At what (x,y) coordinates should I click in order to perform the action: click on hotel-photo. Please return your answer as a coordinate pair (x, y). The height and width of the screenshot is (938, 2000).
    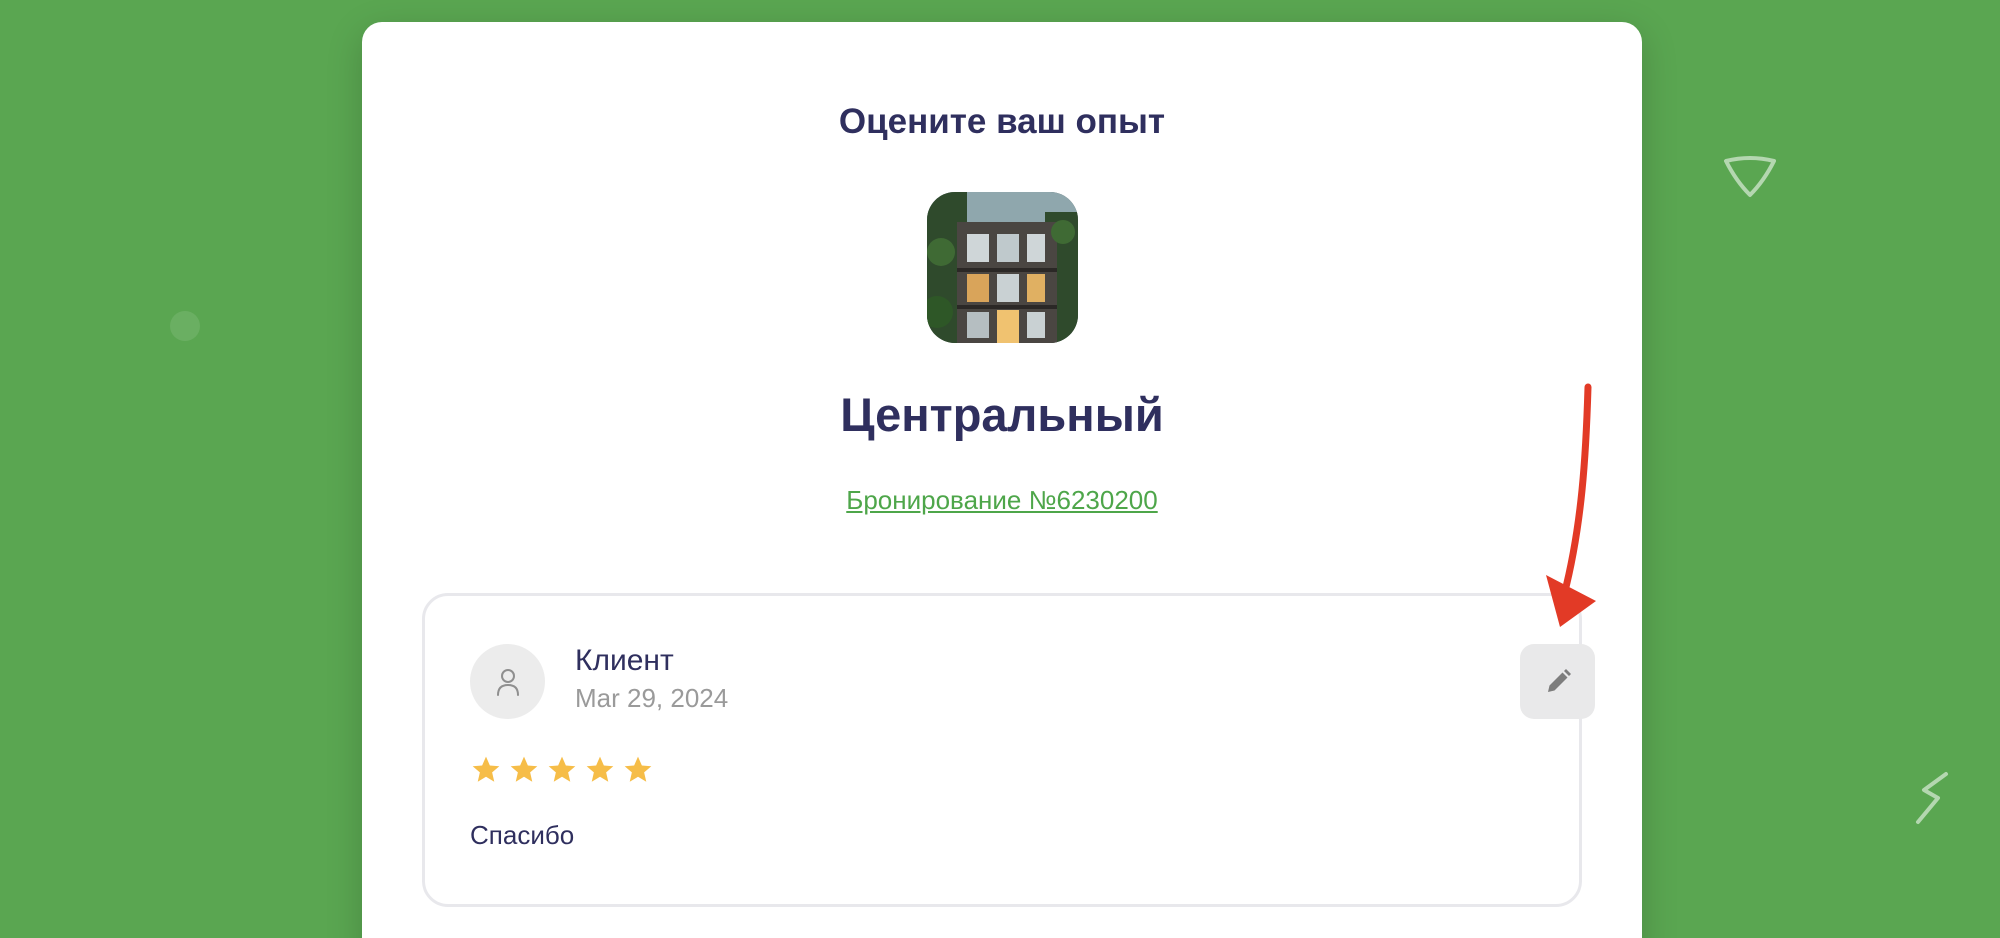
    Looking at the image, I should click on (1002, 267).